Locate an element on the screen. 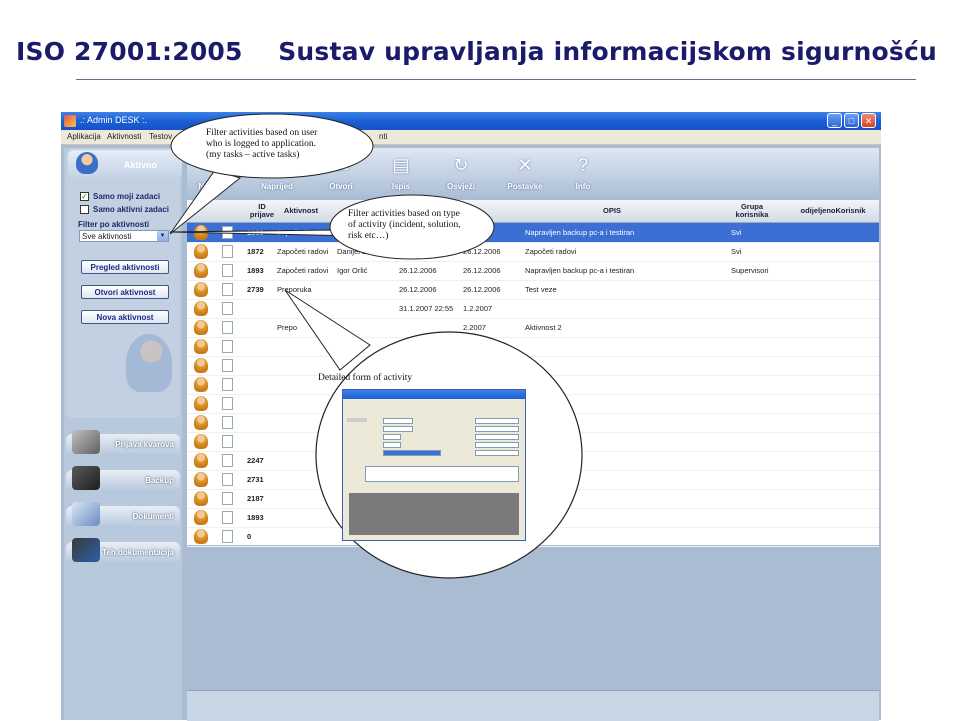 The width and height of the screenshot is (953, 721). callout-user-filter-line1: Filter activities based on user is located at coordinates (262, 133).